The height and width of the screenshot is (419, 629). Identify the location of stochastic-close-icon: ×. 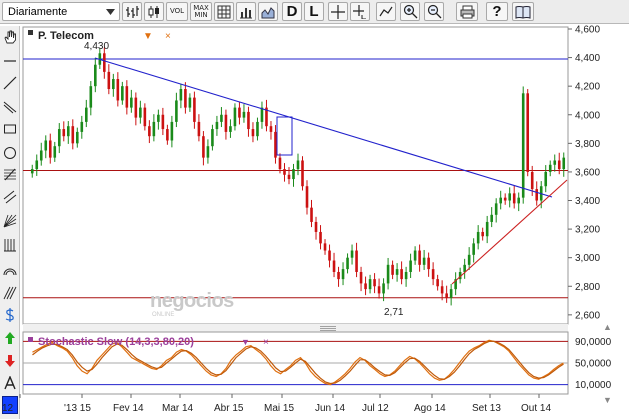
(266, 342).